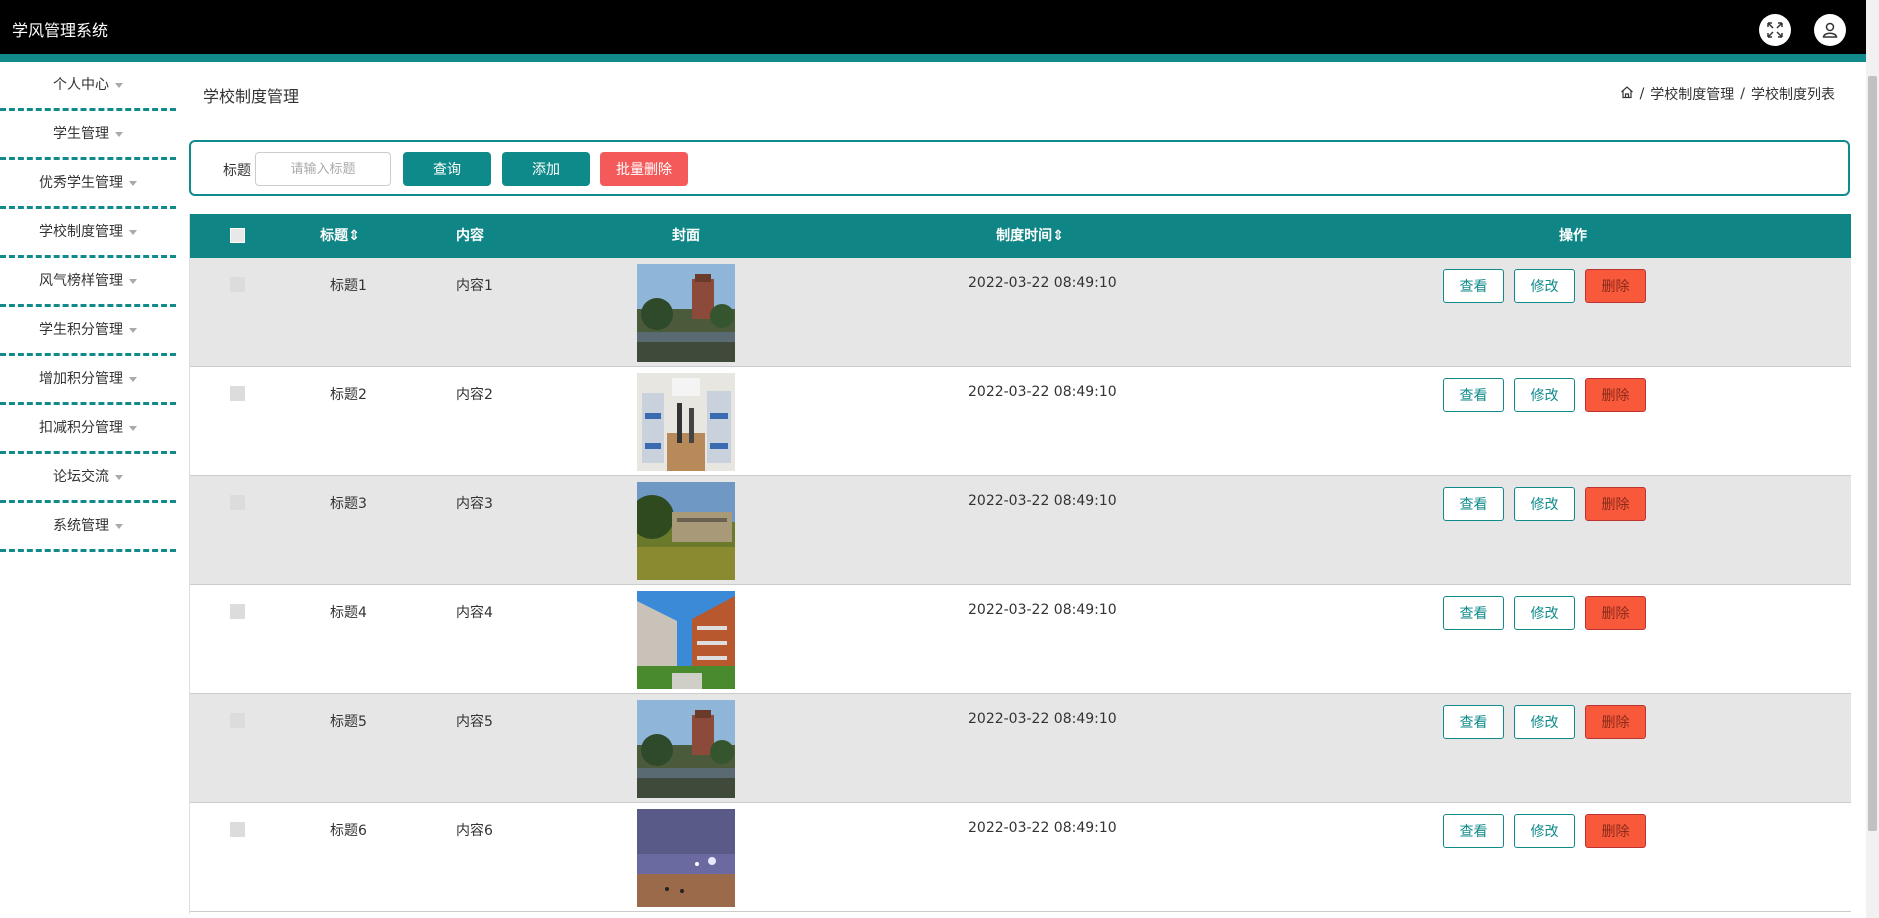 The width and height of the screenshot is (1879, 918). Describe the element at coordinates (340, 236) in the screenshot. I see `header-title: 标题⇕` at that location.